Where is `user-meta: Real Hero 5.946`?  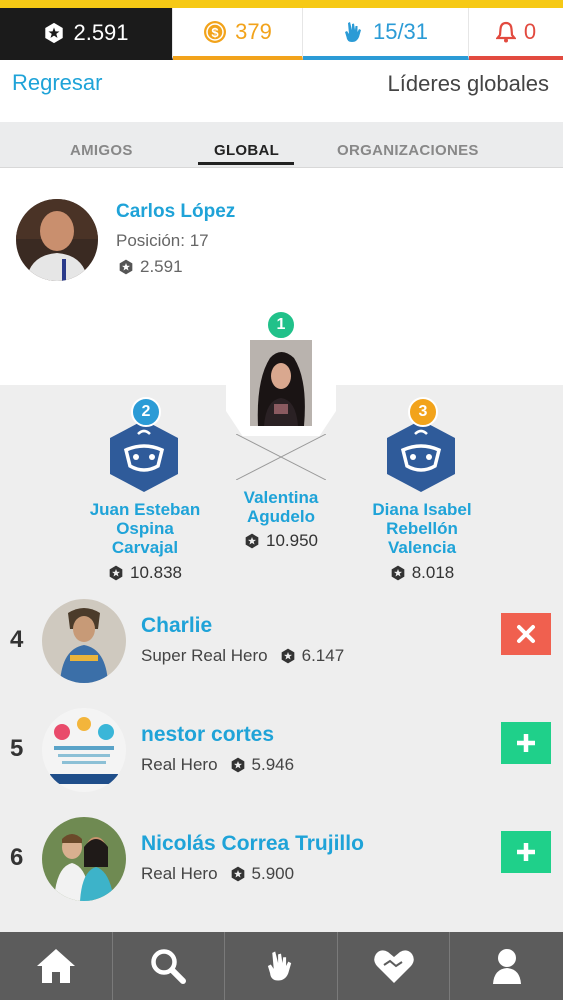
user-meta: Real Hero 5.946 is located at coordinates (217, 765).